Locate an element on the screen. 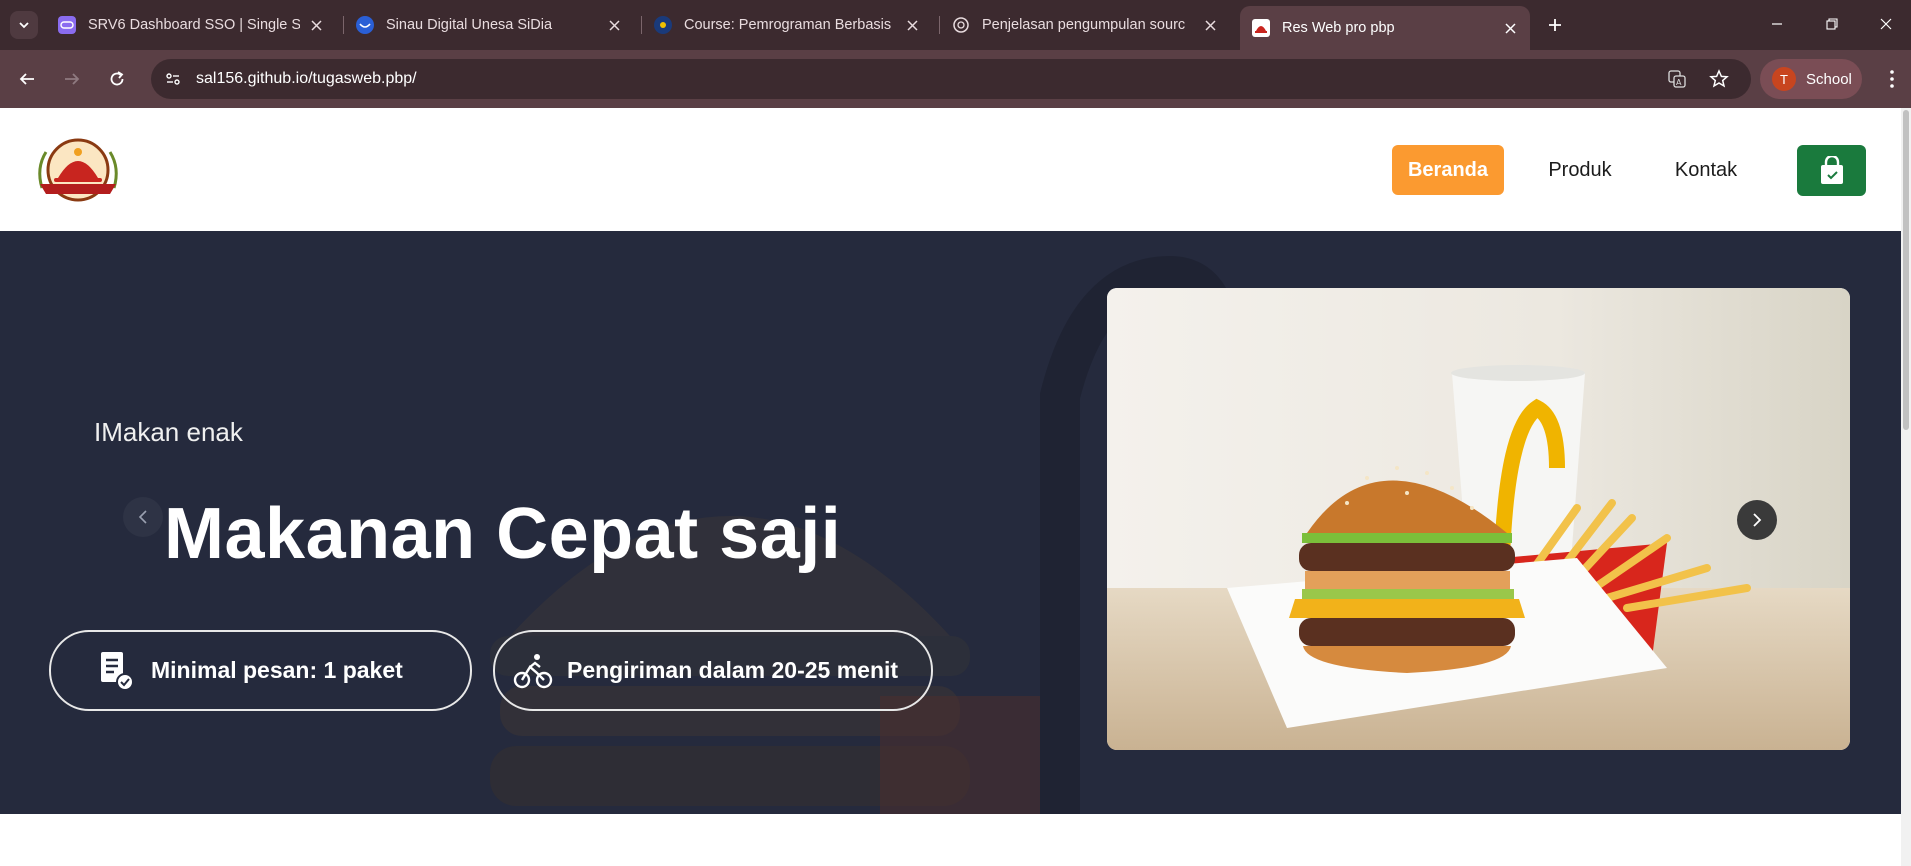 This screenshot has height=866, width=1911. kebab-menu-icon is located at coordinates (1892, 79).